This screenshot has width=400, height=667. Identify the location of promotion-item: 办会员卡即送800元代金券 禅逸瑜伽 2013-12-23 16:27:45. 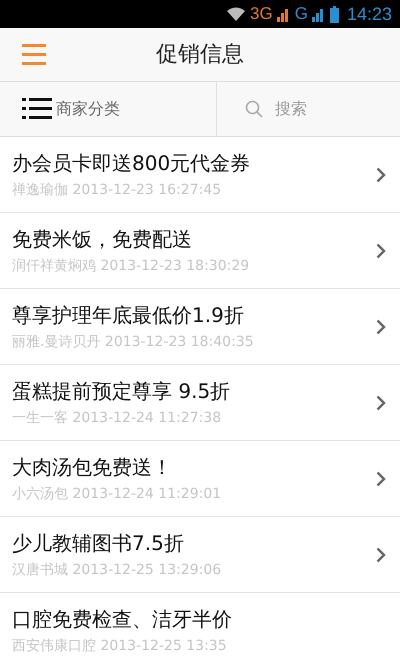
(200, 175).